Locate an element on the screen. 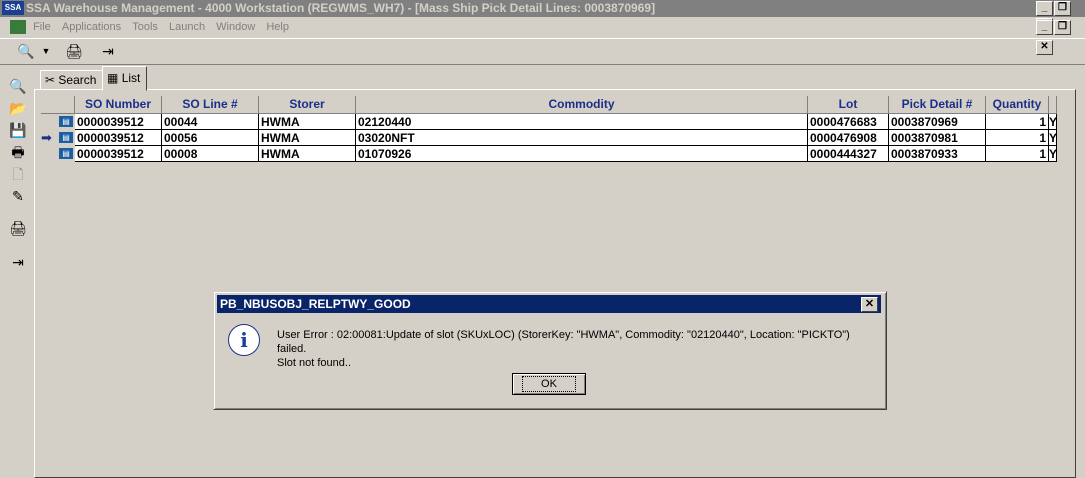 This screenshot has height=478, width=1085. cell-commodity: 01070926 is located at coordinates (582, 154).